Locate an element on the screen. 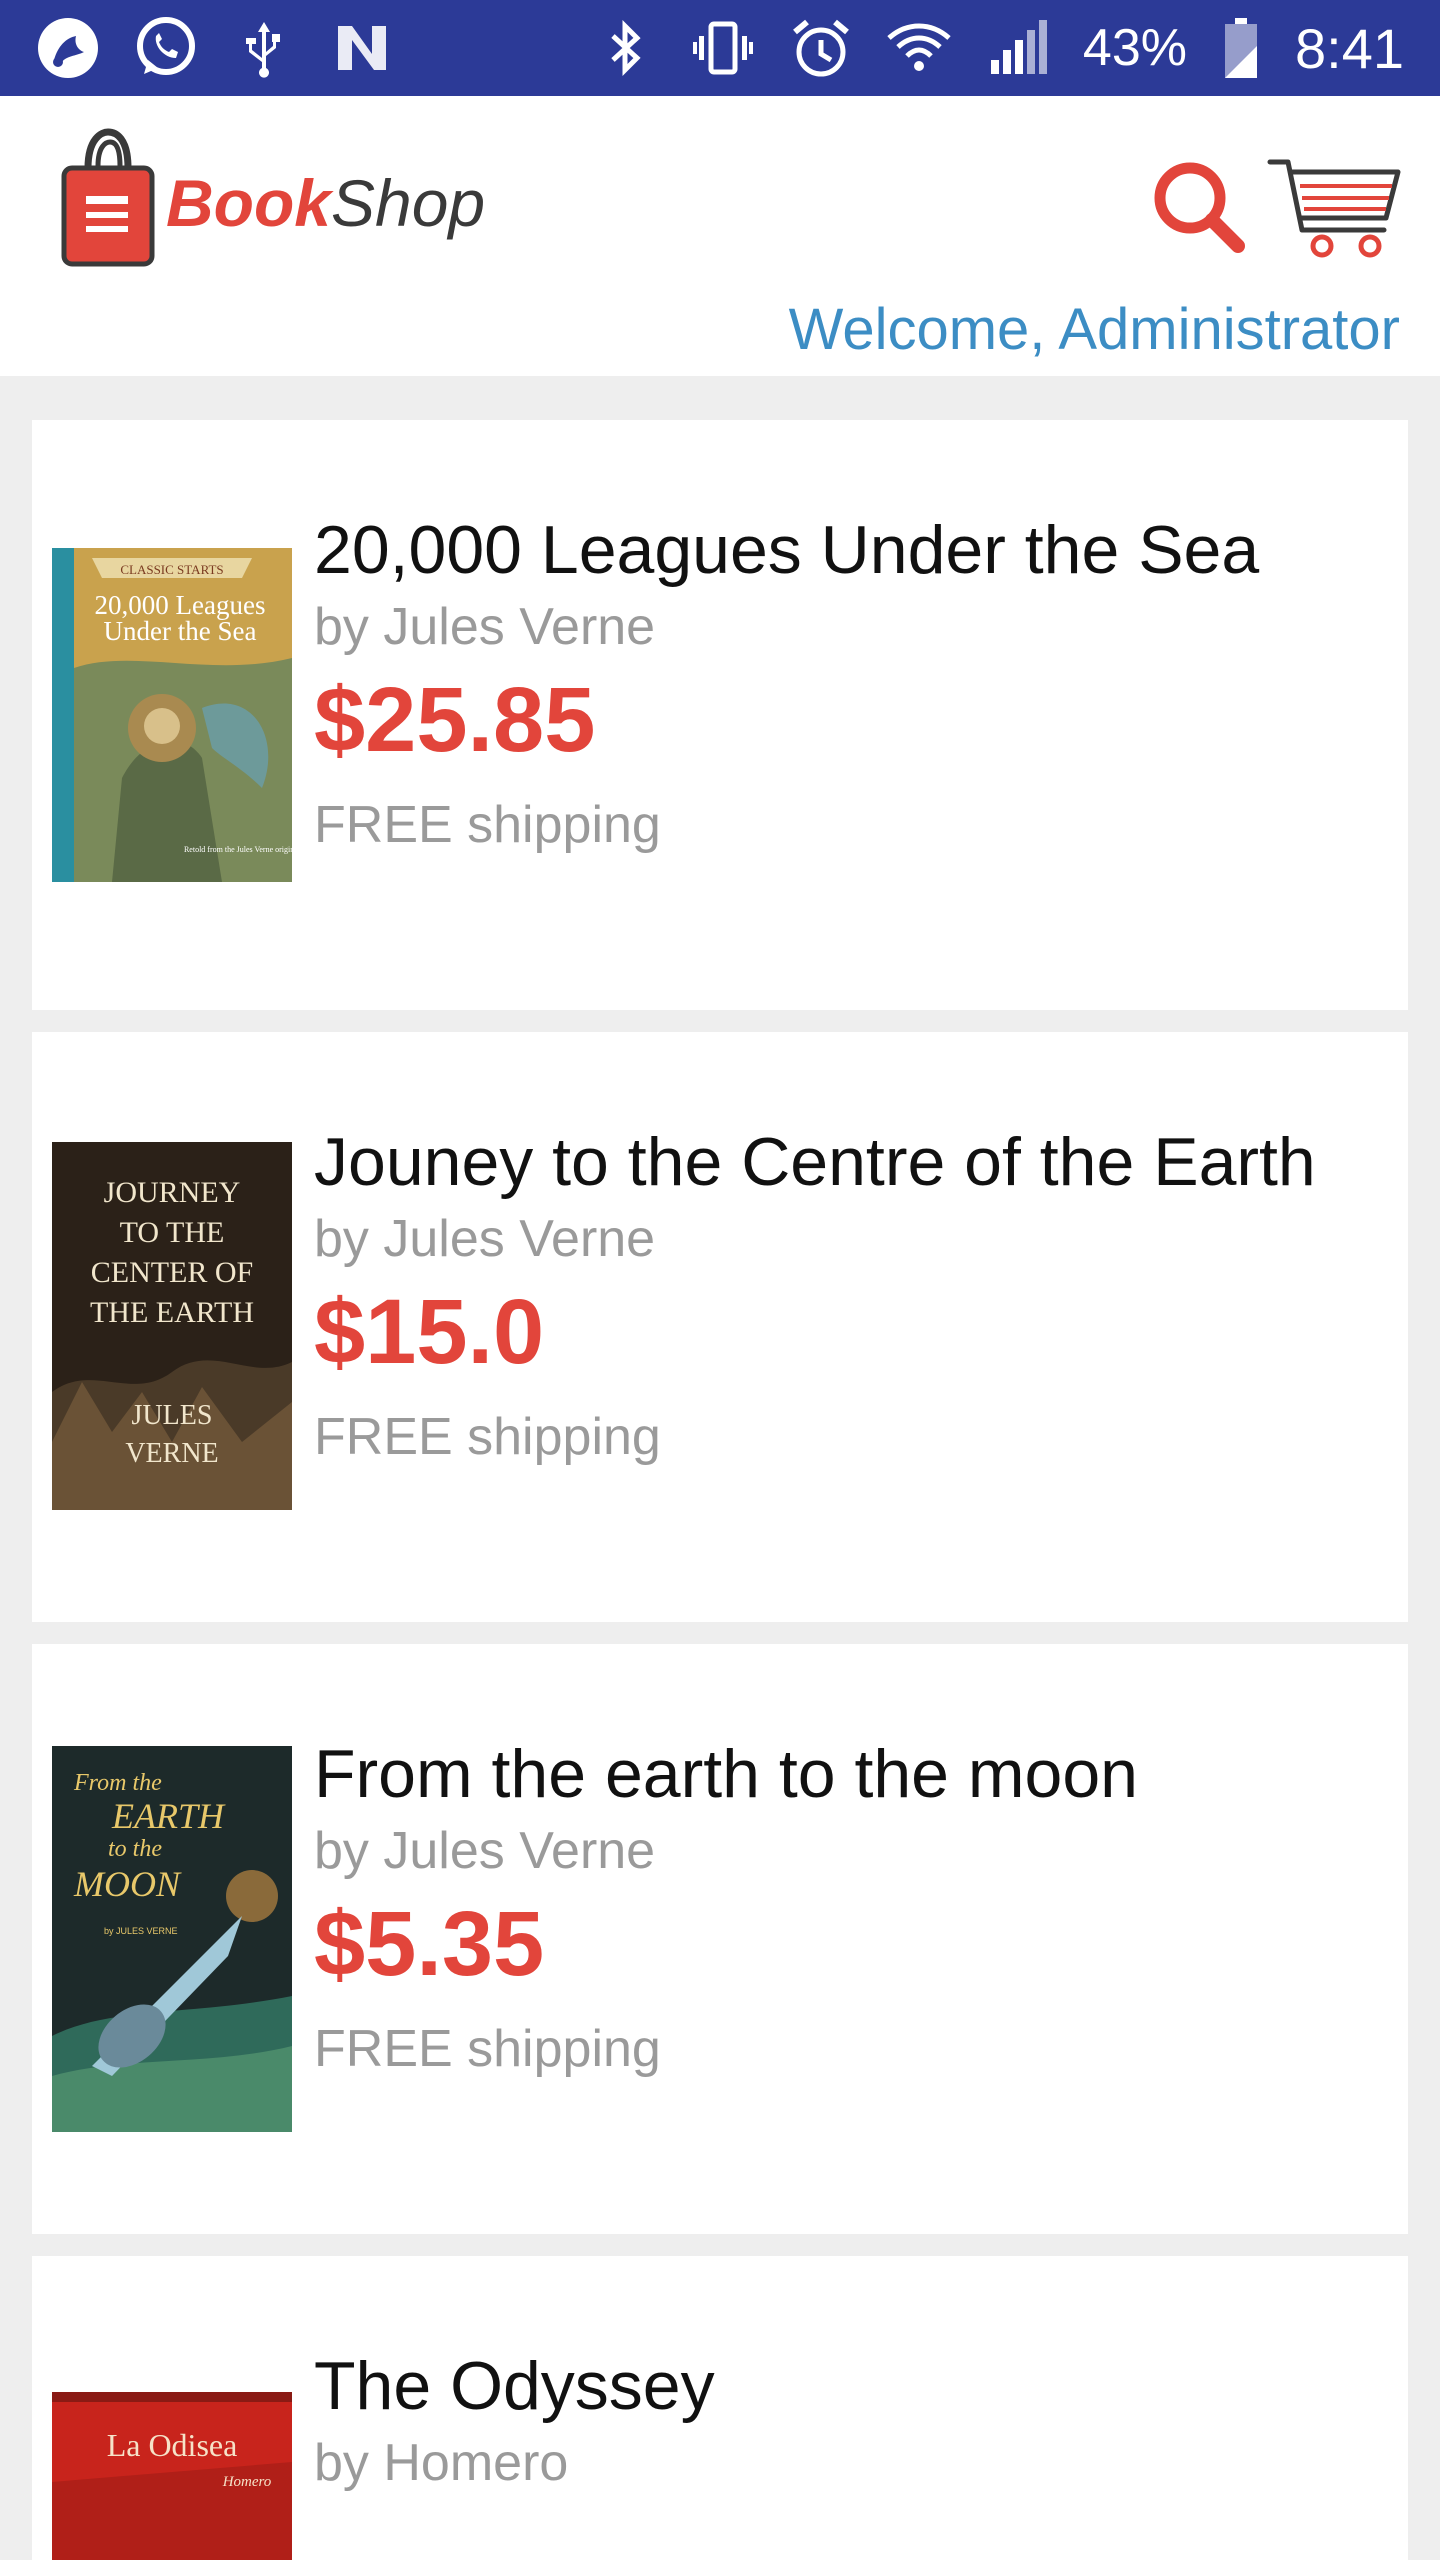  cover-title-line: TO THE is located at coordinates (172, 1232).